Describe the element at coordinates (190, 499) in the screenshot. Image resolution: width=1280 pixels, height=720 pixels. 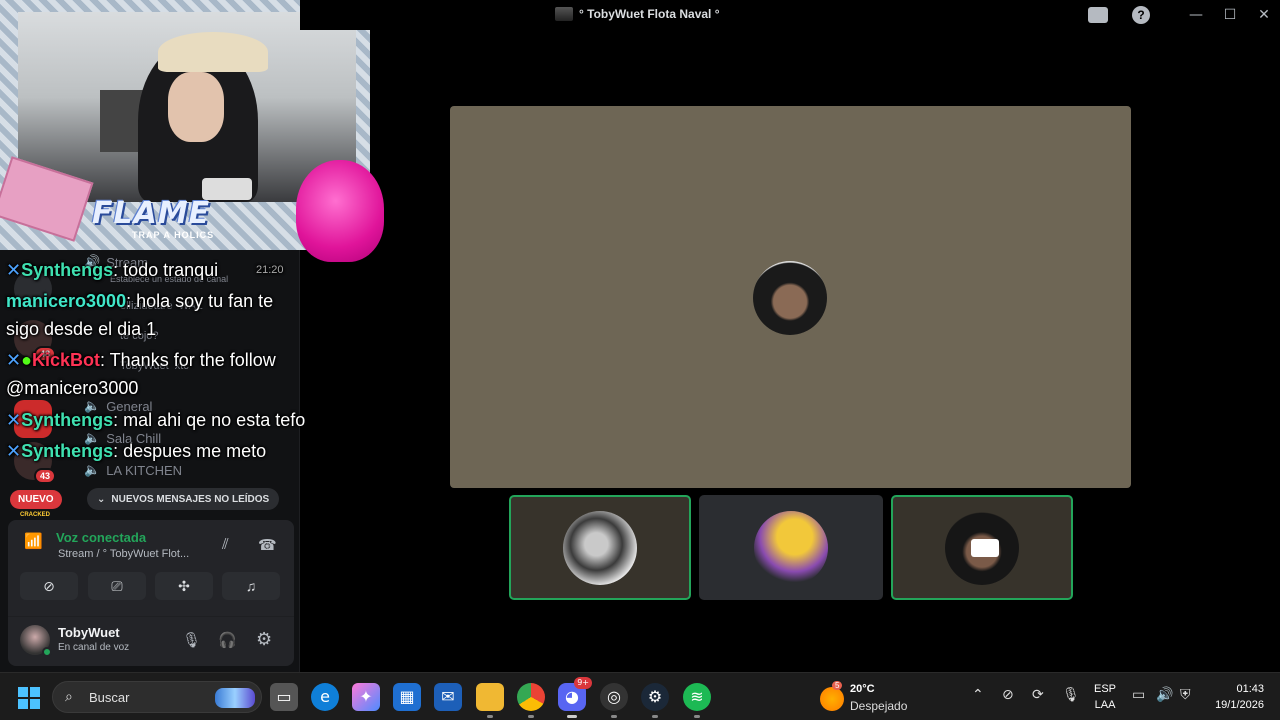
I see `new-messages-label: NUEVOS MENSAJES NO LEÍDOS` at that location.